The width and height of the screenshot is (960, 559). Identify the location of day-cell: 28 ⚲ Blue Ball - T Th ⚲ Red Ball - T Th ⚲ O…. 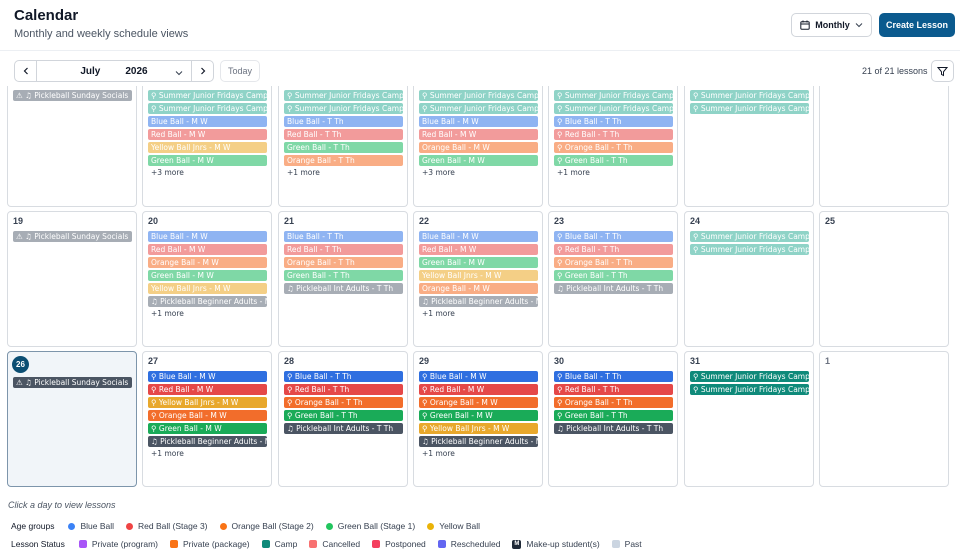
(343, 419).